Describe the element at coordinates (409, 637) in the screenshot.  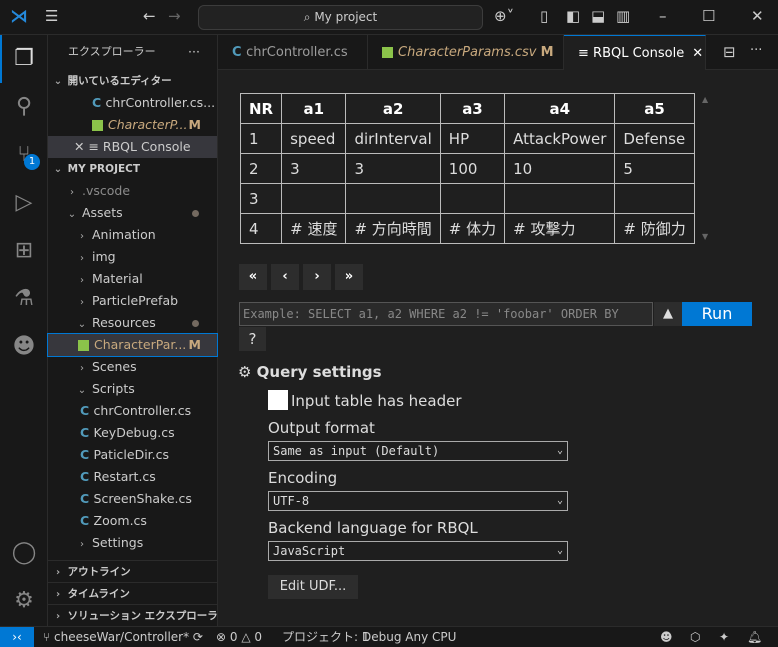
I see `build-config: Debug Any CPU` at that location.